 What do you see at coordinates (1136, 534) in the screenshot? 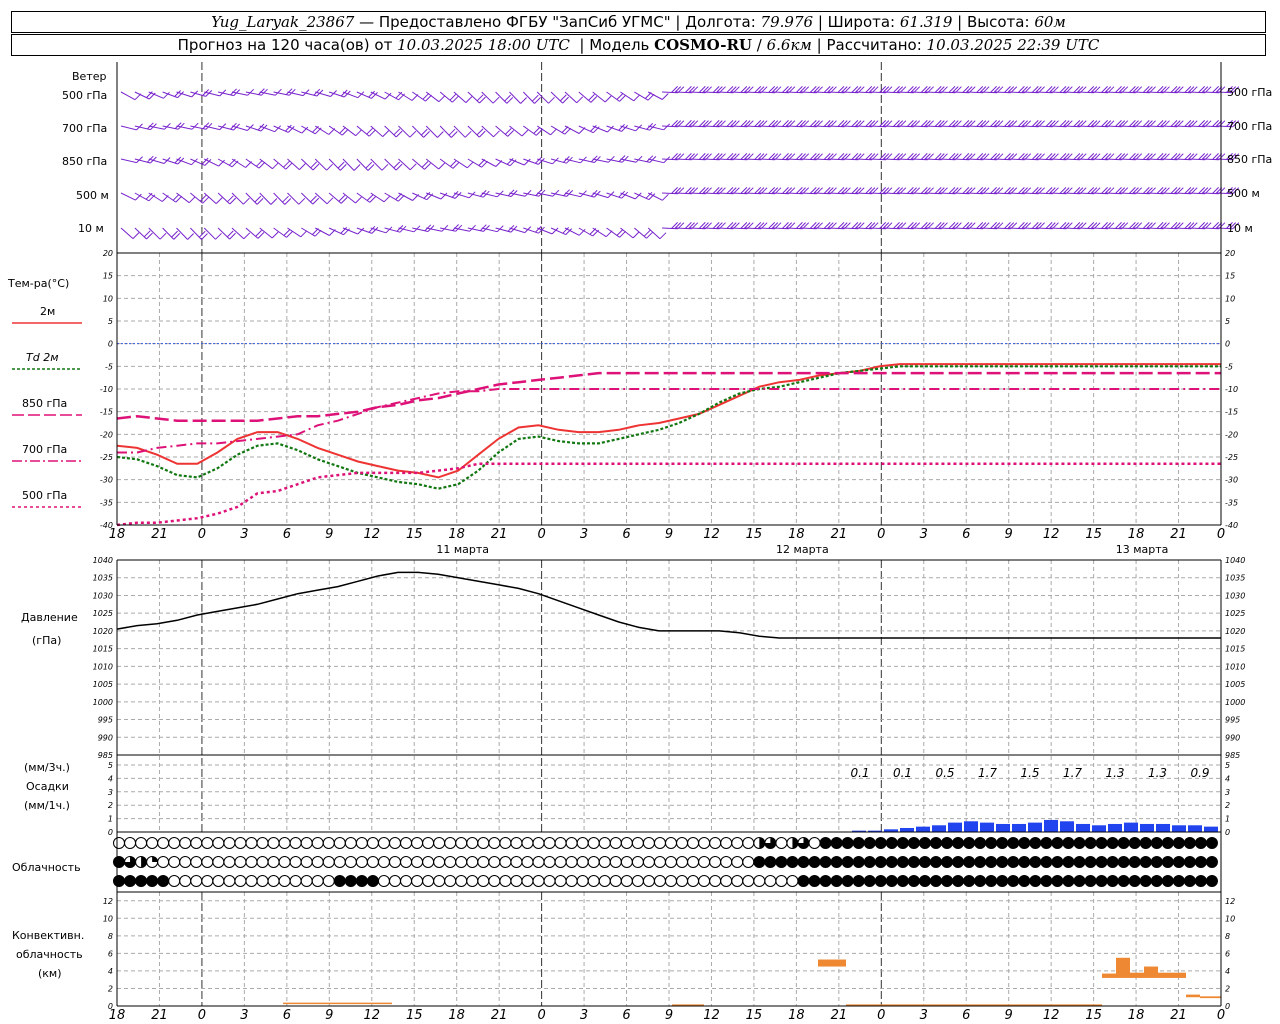
I see `temp-xtick: 18` at bounding box center [1136, 534].